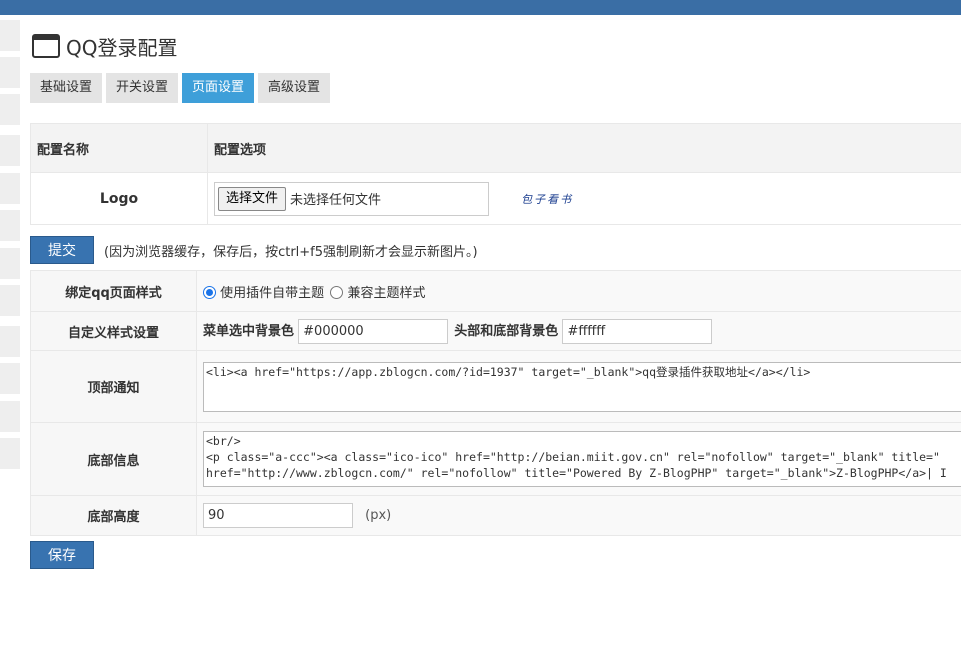 Image resolution: width=961 pixels, height=658 pixels. I want to click on tab-basic: 基础设置, so click(66, 88).